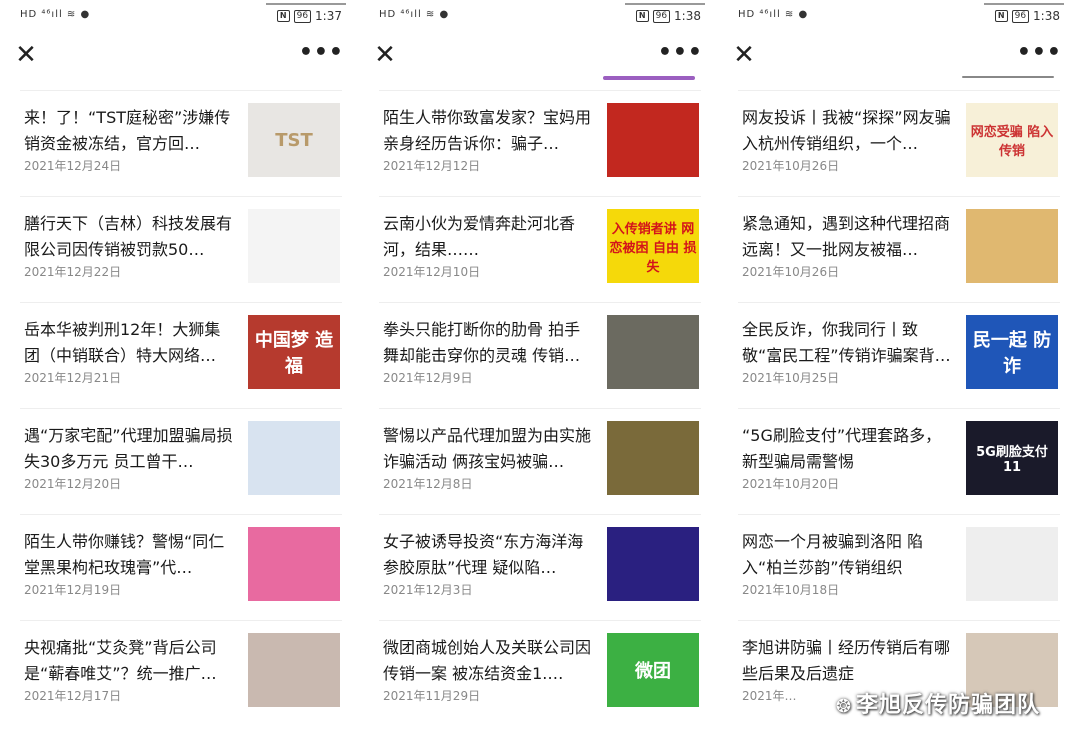 This screenshot has height=745, width=1080. Describe the element at coordinates (294, 140) in the screenshot. I see `thumbnail-caption: TST` at that location.